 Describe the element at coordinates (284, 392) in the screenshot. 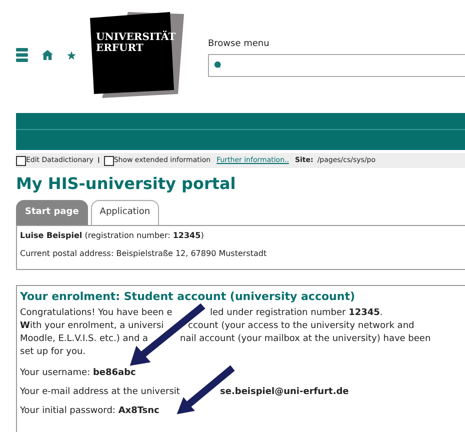

I see `account-detail: se.beispiel@uni-erfurt.de` at that location.